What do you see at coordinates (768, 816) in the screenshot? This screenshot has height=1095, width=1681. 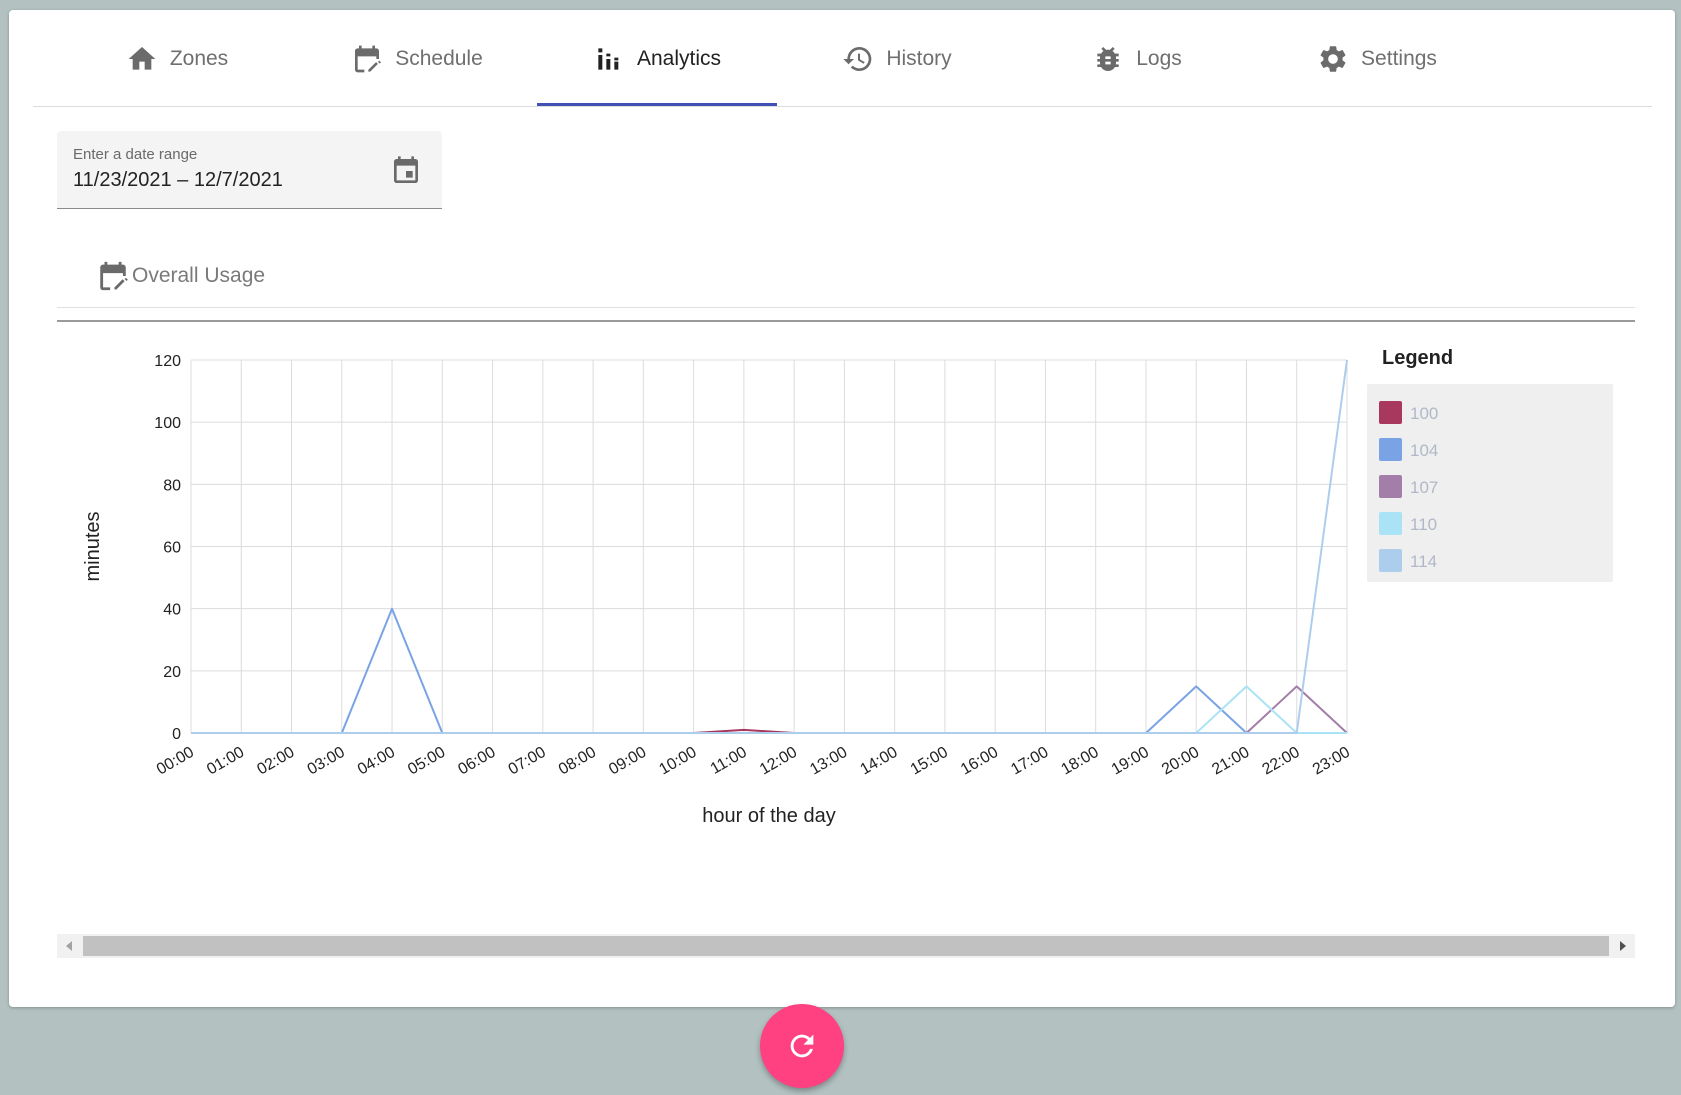 I see `x-axis-label: hour of the day` at bounding box center [768, 816].